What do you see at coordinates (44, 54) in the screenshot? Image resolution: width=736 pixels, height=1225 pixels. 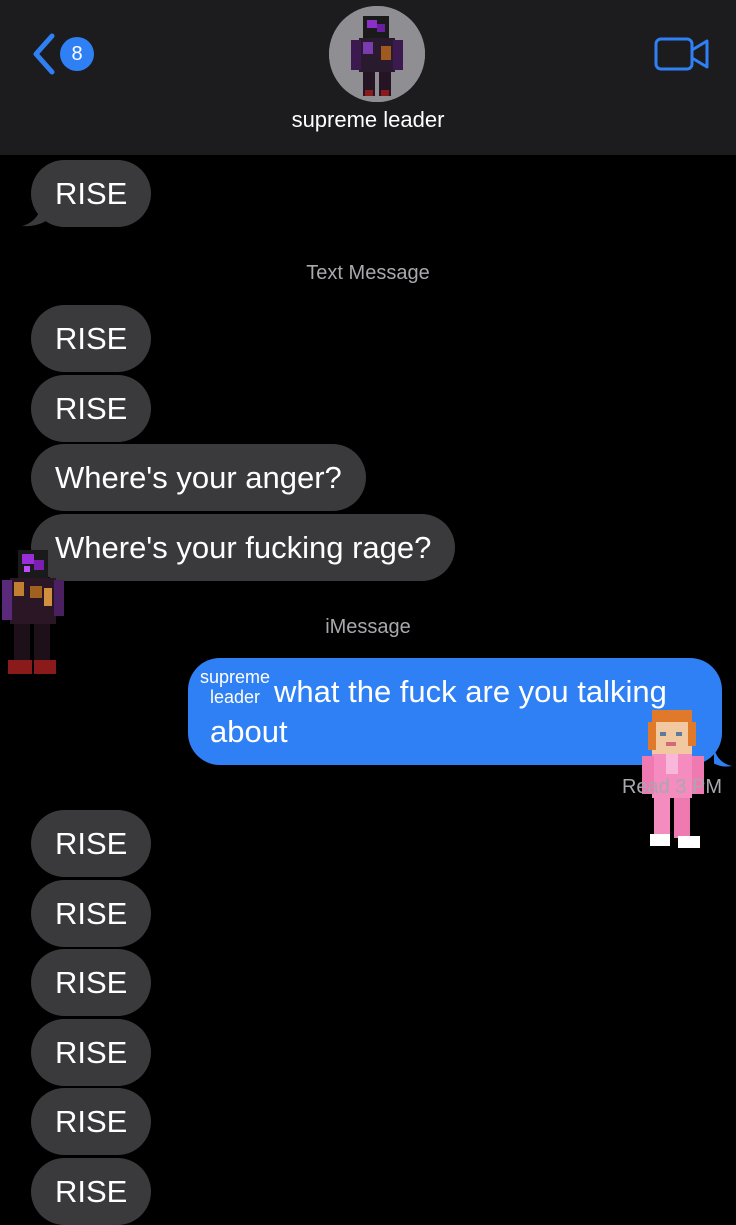 I see `chevron-left-icon` at bounding box center [44, 54].